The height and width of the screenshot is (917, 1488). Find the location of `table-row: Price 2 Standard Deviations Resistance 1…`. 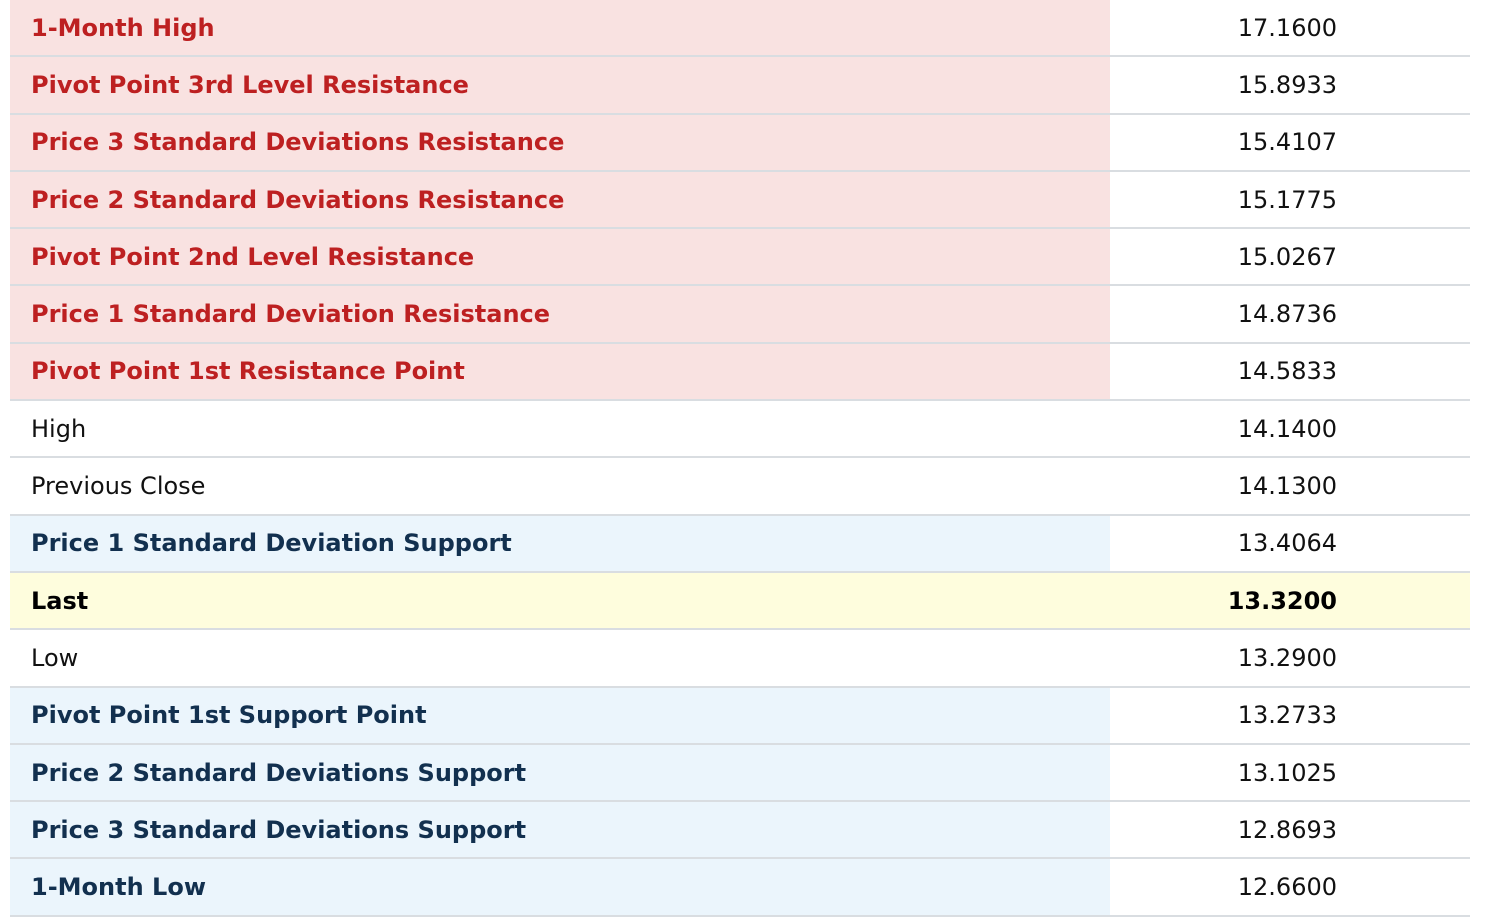

table-row: Price 2 Standard Deviations Resistance 1… is located at coordinates (740, 200).